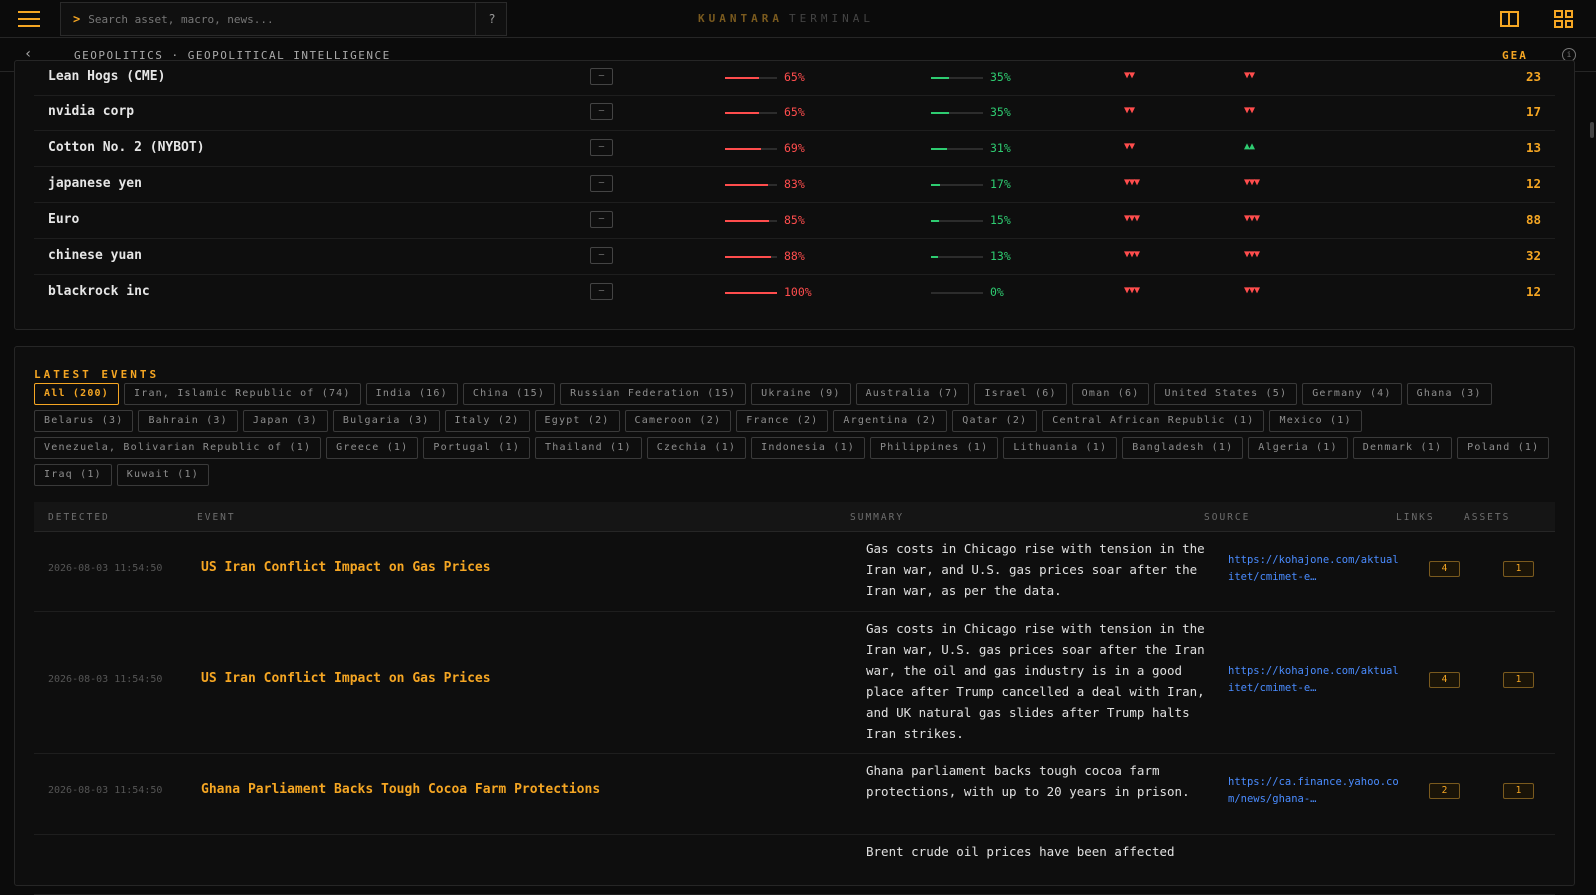 Image resolution: width=1596 pixels, height=895 pixels. I want to click on bull-pct: 35%, so click(1000, 77).